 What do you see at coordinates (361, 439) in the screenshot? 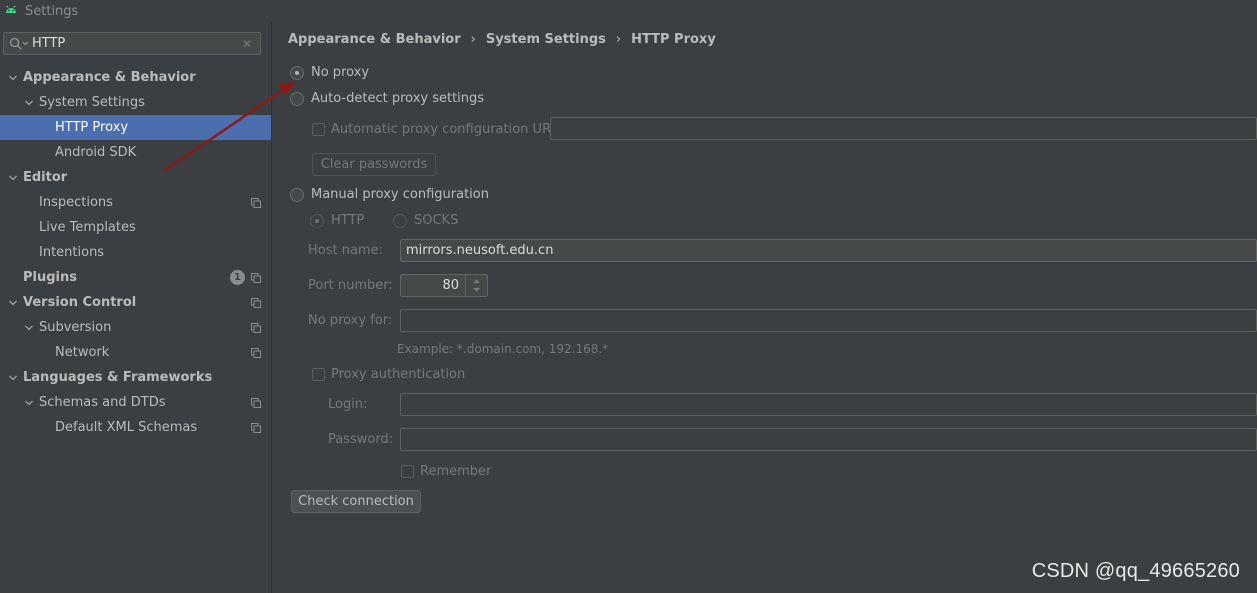
I see `password-label: Password:` at bounding box center [361, 439].